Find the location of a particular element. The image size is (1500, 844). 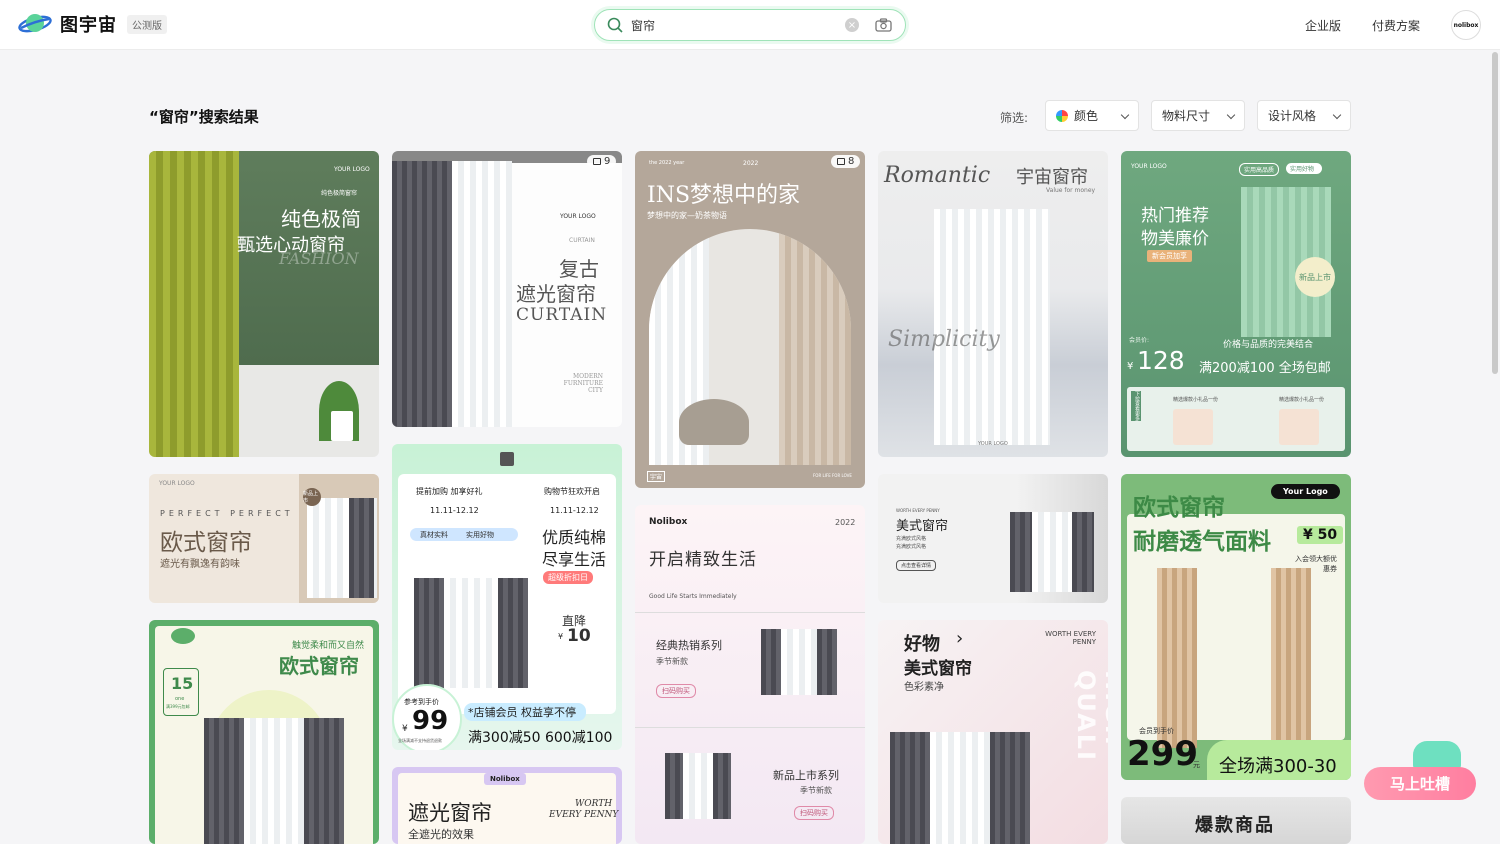

card-brand: Nolibox is located at coordinates (505, 779).